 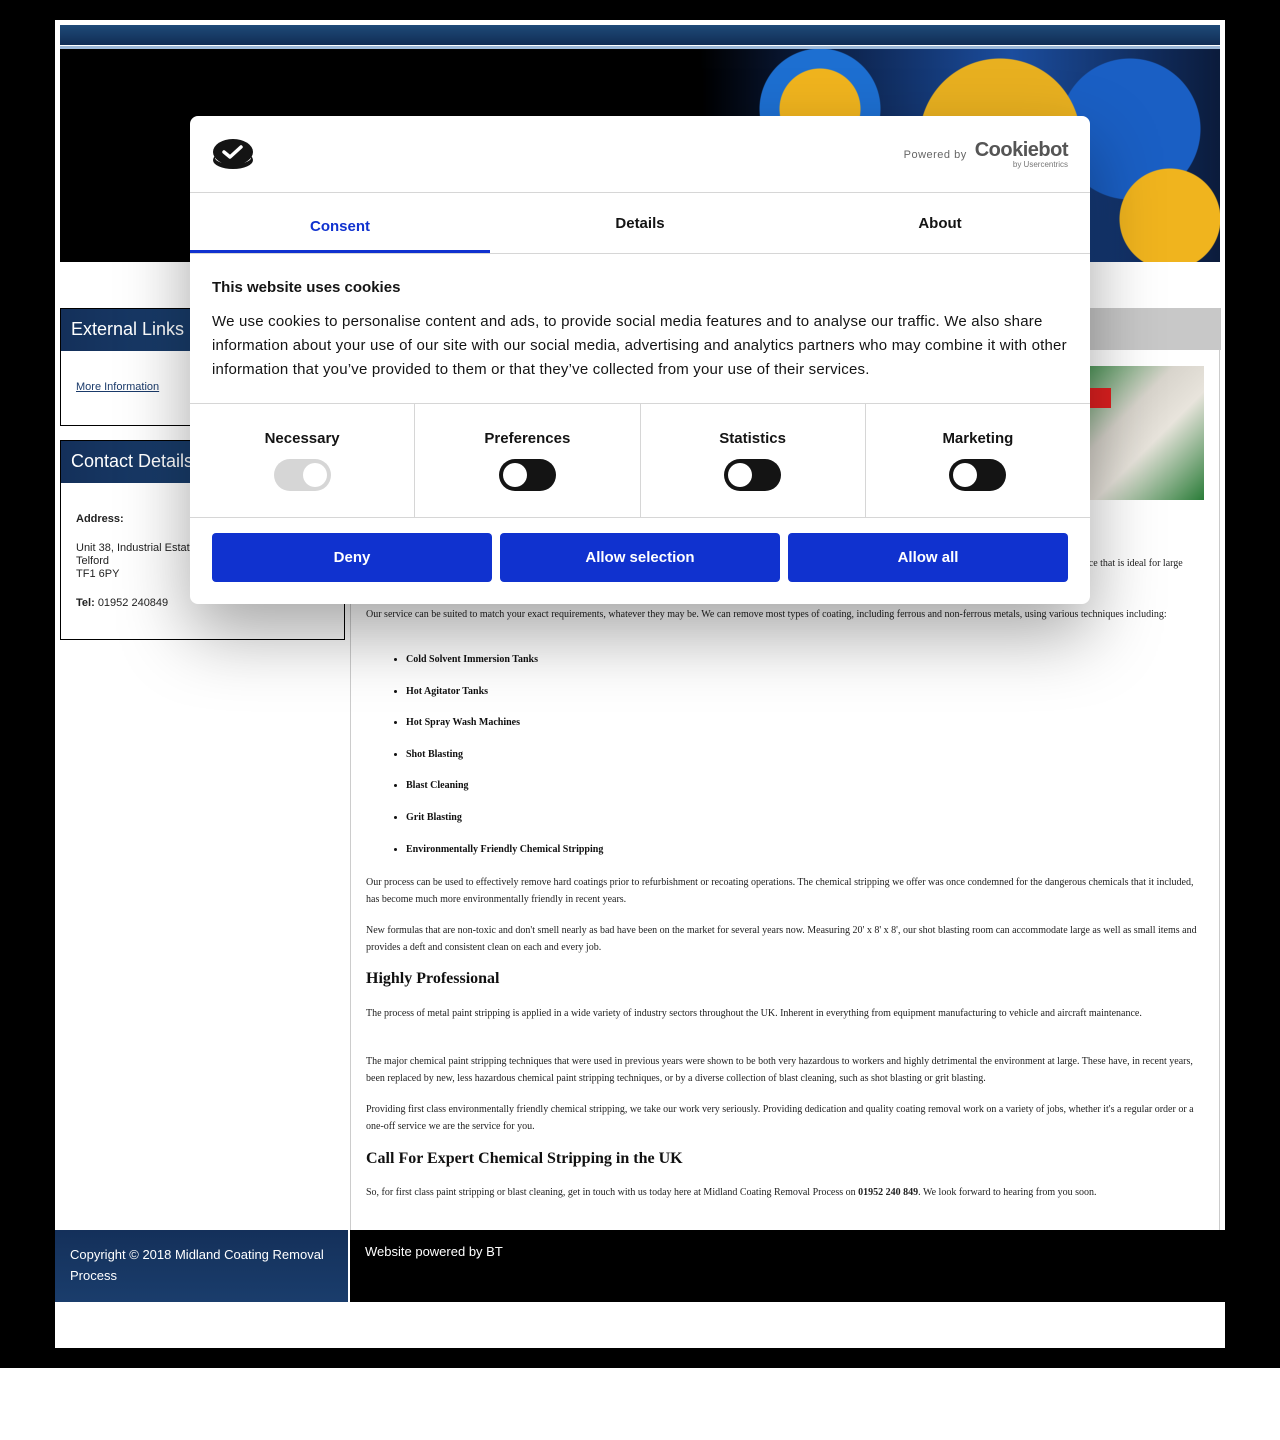 I want to click on toggle-label: Marketing, so click(x=978, y=438).